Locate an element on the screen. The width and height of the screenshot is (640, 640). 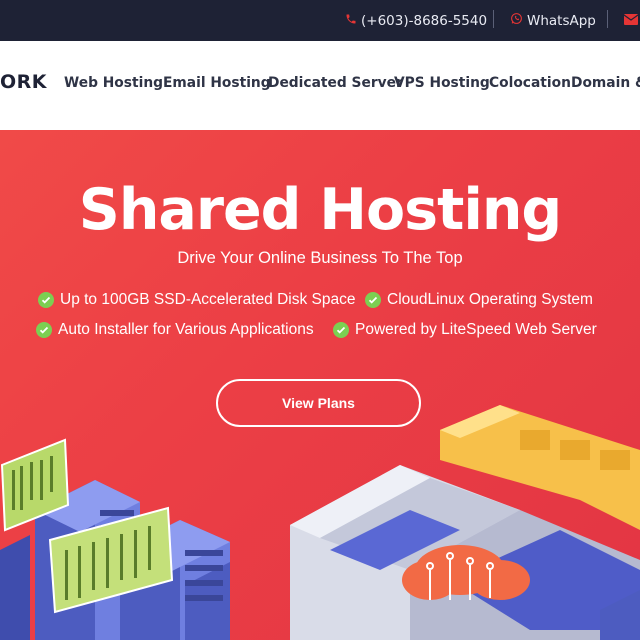
view-plans-button: View Plans is located at coordinates (318, 403).